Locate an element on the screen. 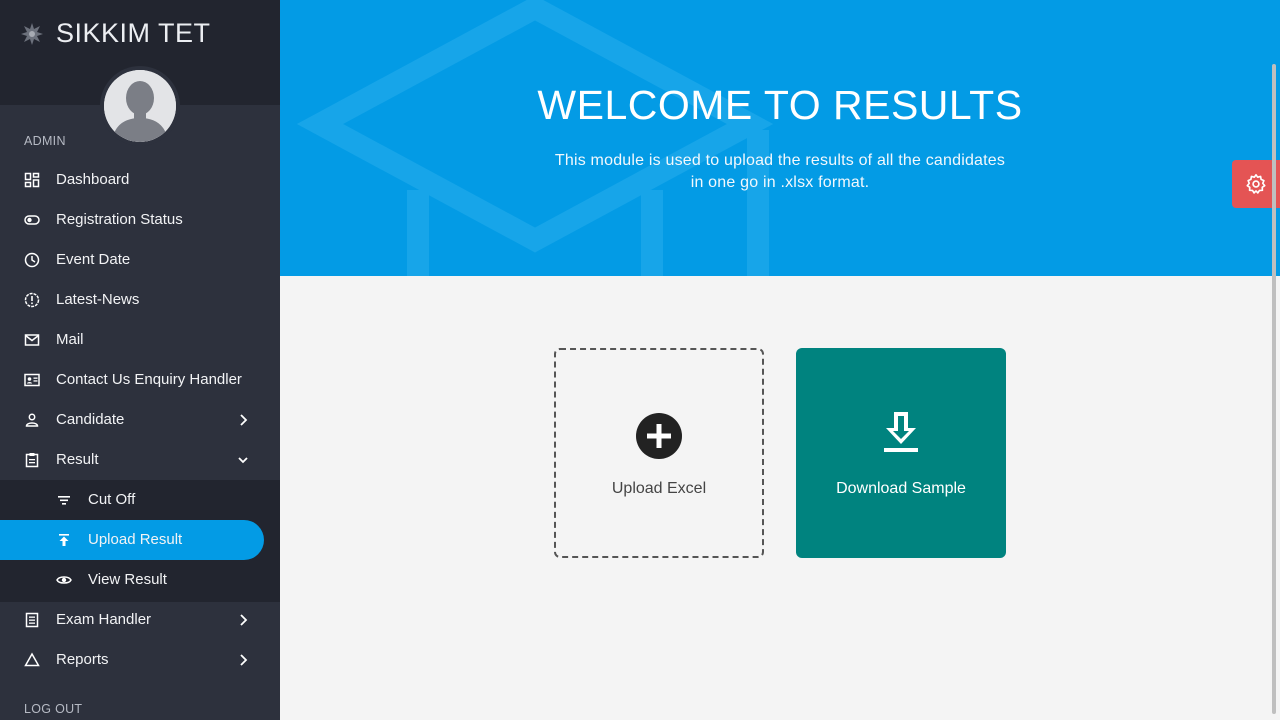 This screenshot has height=720, width=1280. scrollbar-thumb is located at coordinates (1274, 389).